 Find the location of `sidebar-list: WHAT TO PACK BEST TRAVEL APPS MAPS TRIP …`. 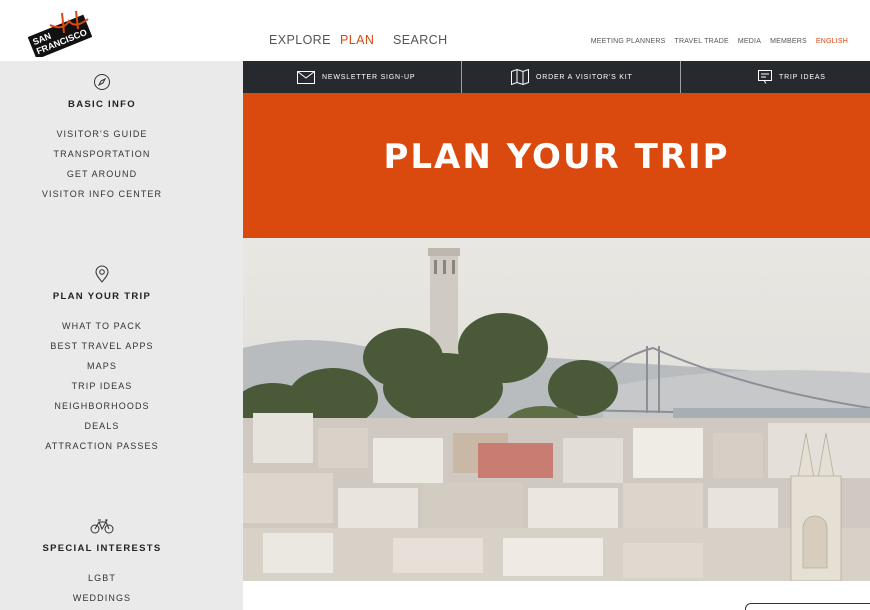

sidebar-list: WHAT TO PACK BEST TRAVEL APPS MAPS TRIP … is located at coordinates (102, 390).